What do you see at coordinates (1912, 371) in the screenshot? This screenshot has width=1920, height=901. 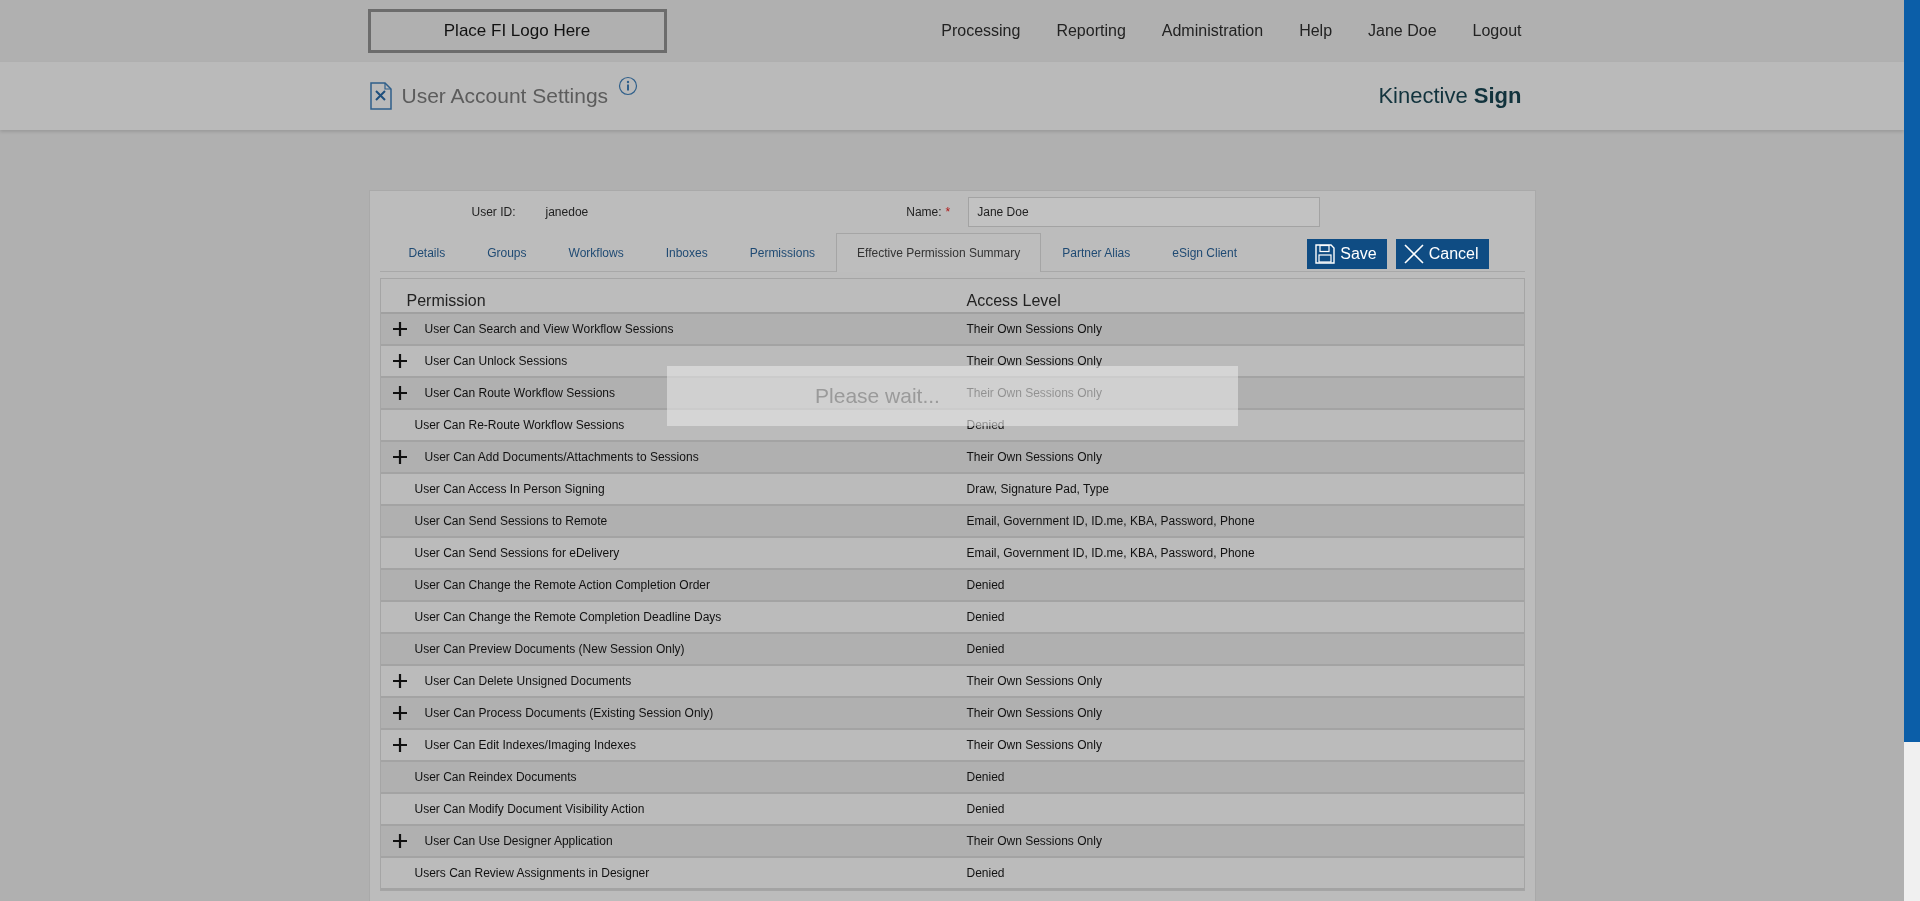 I see `scrollbar-thumb` at bounding box center [1912, 371].